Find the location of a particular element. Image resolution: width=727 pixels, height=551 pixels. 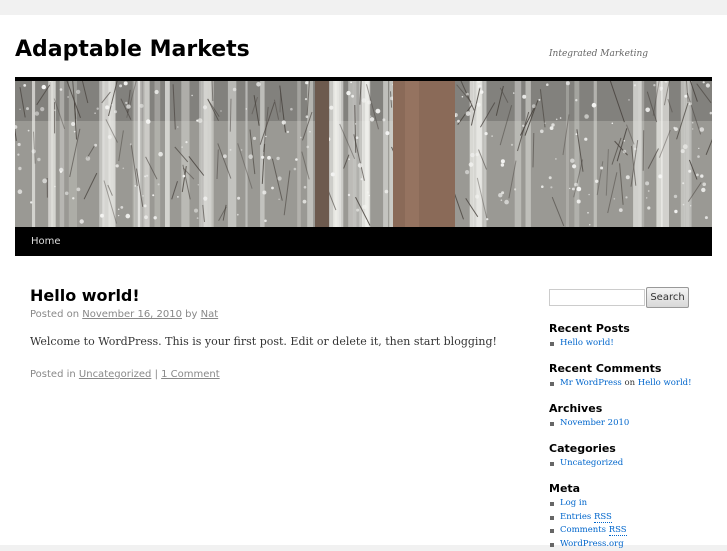

list-item: November 2010 is located at coordinates (589, 424).